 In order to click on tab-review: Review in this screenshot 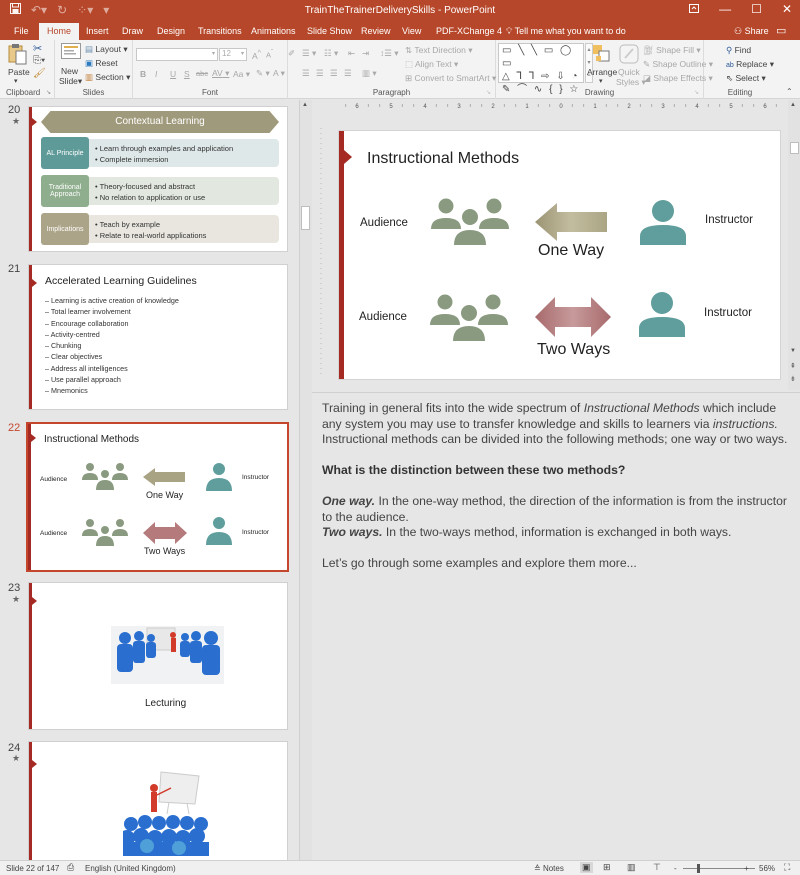, I will do `click(376, 31)`.